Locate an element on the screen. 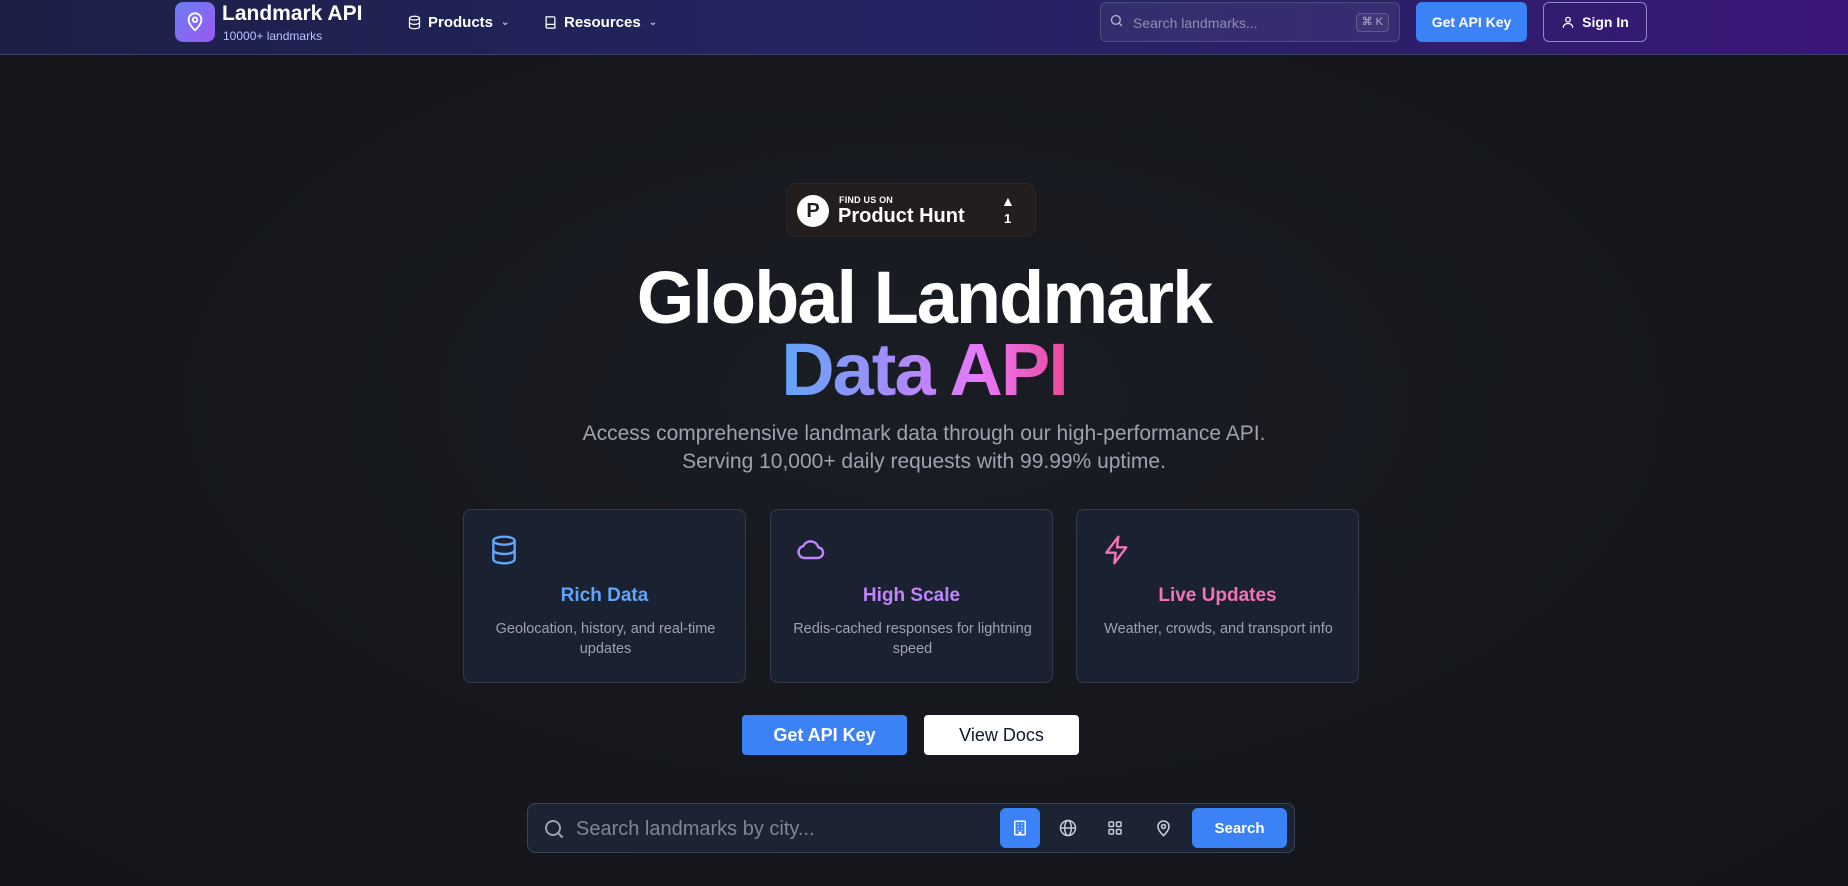 The width and height of the screenshot is (1848, 886). filter-globe-button is located at coordinates (1068, 828).